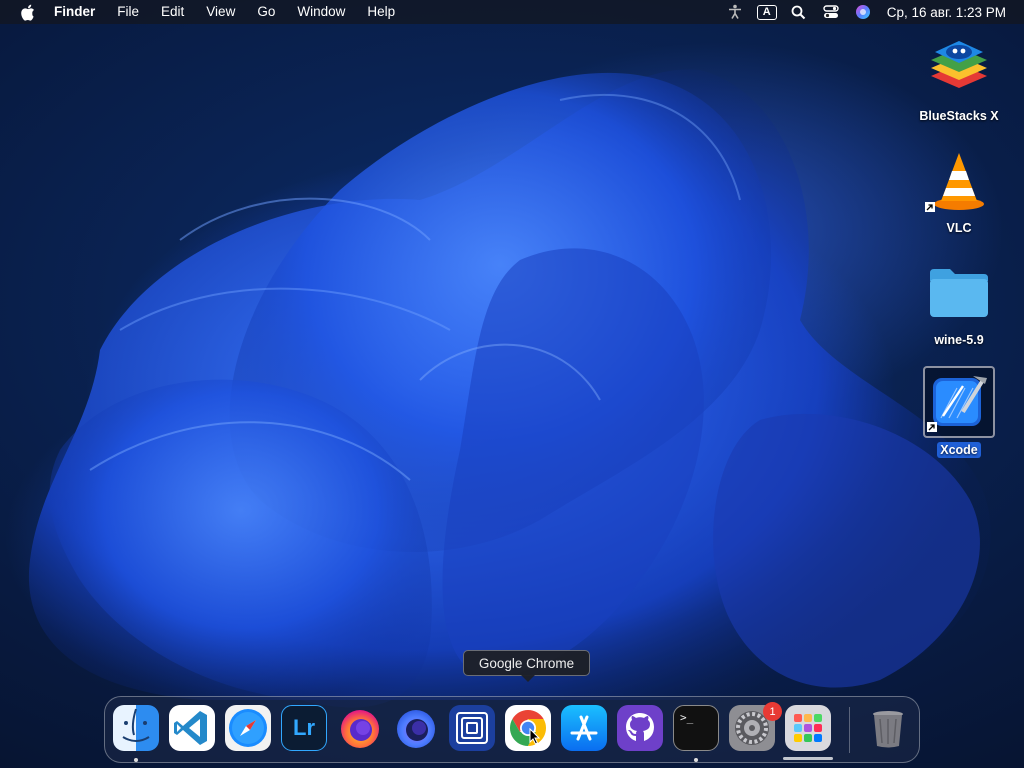  I want to click on apple-menu-icon, so click(27, 12).